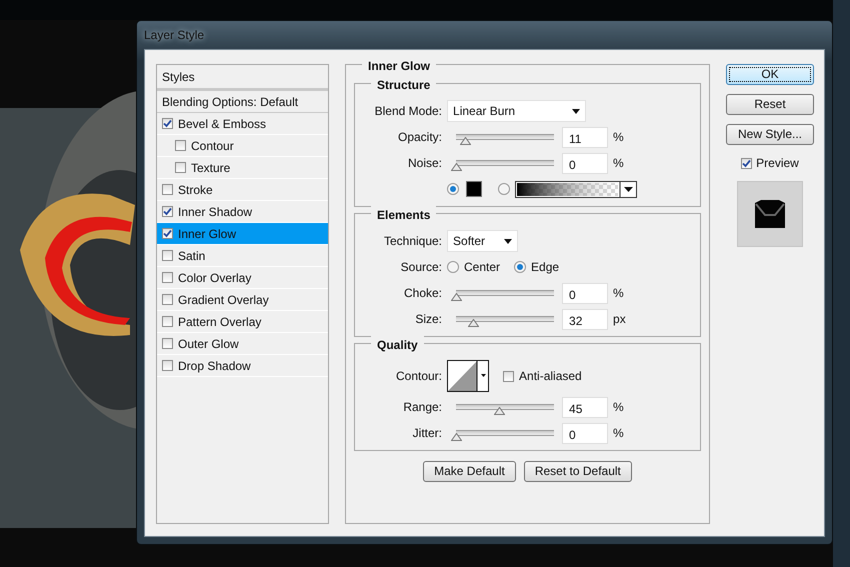 Image resolution: width=850 pixels, height=567 pixels. What do you see at coordinates (419, 376) in the screenshot?
I see `field-label: Contour:` at bounding box center [419, 376].